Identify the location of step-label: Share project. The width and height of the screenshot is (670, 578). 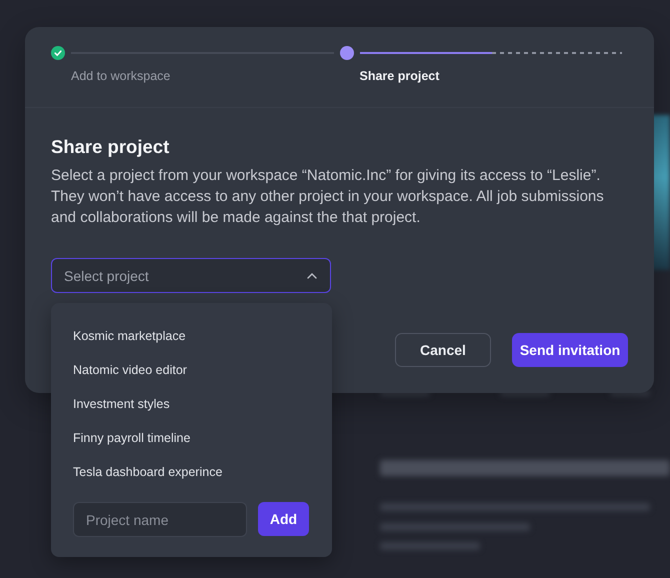
(400, 76).